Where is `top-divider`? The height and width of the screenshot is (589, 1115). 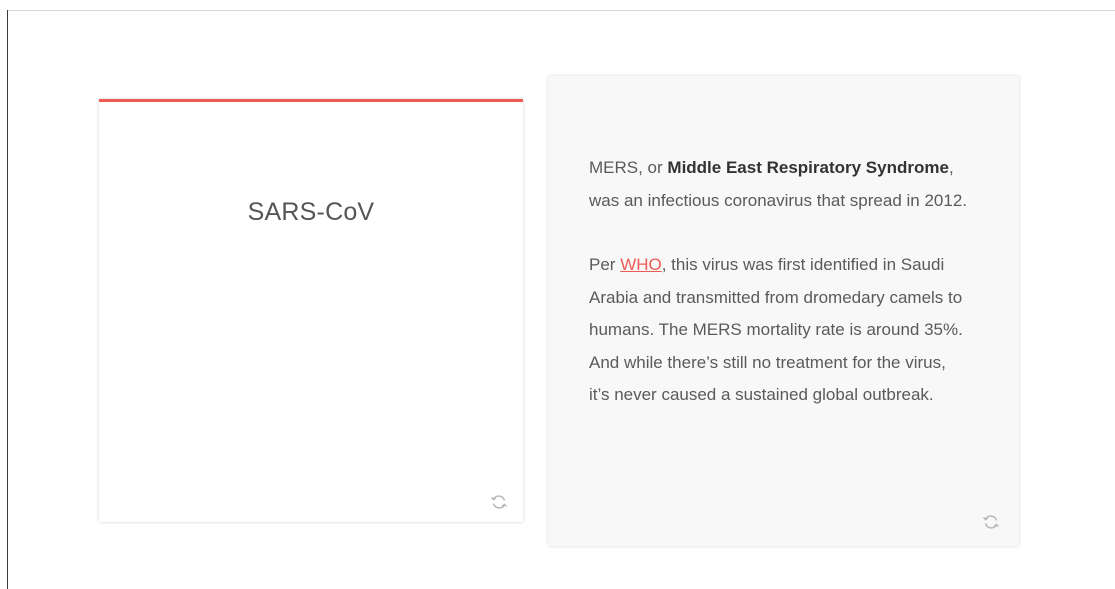 top-divider is located at coordinates (561, 10).